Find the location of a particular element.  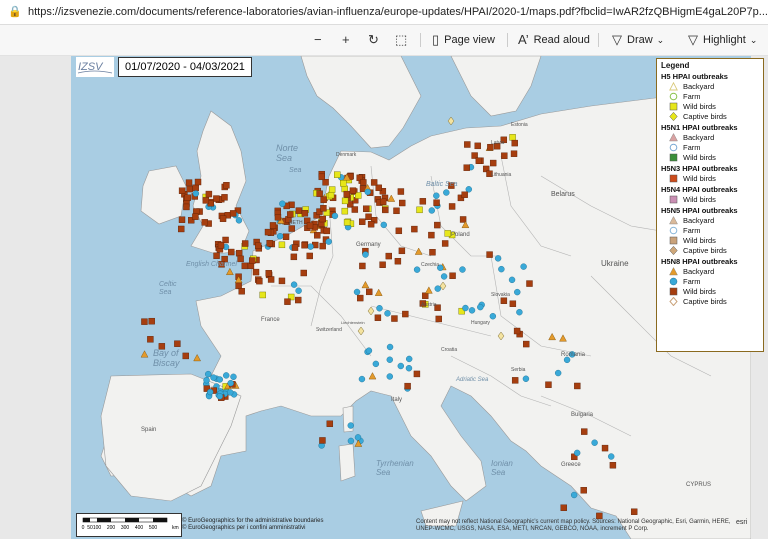

page-view-button: ▯ Page view is located at coordinates (463, 40).